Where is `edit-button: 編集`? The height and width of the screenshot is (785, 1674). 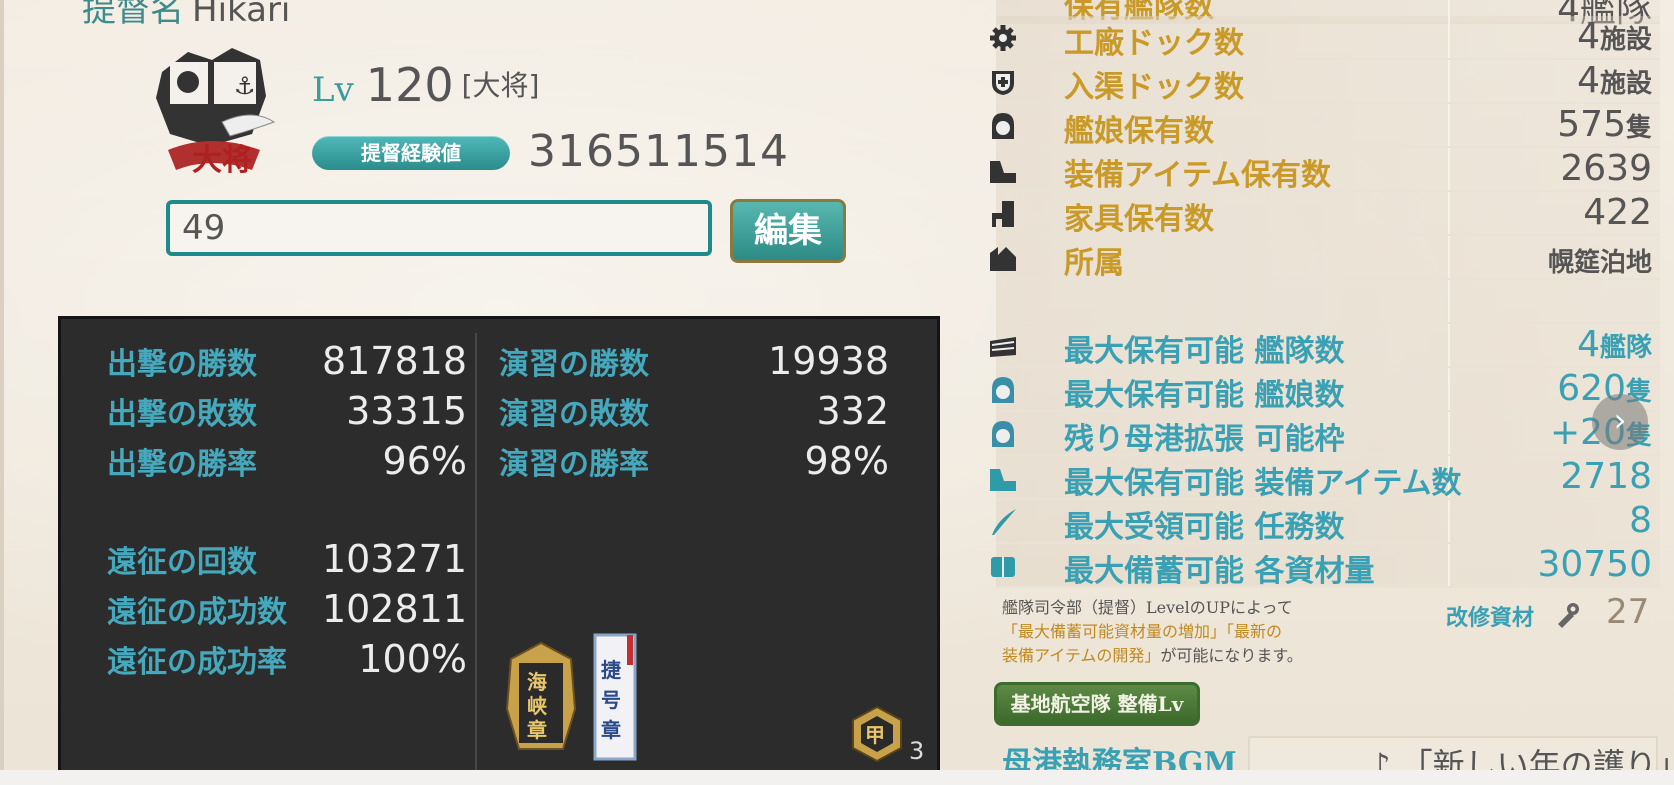
edit-button: 編集 is located at coordinates (788, 231).